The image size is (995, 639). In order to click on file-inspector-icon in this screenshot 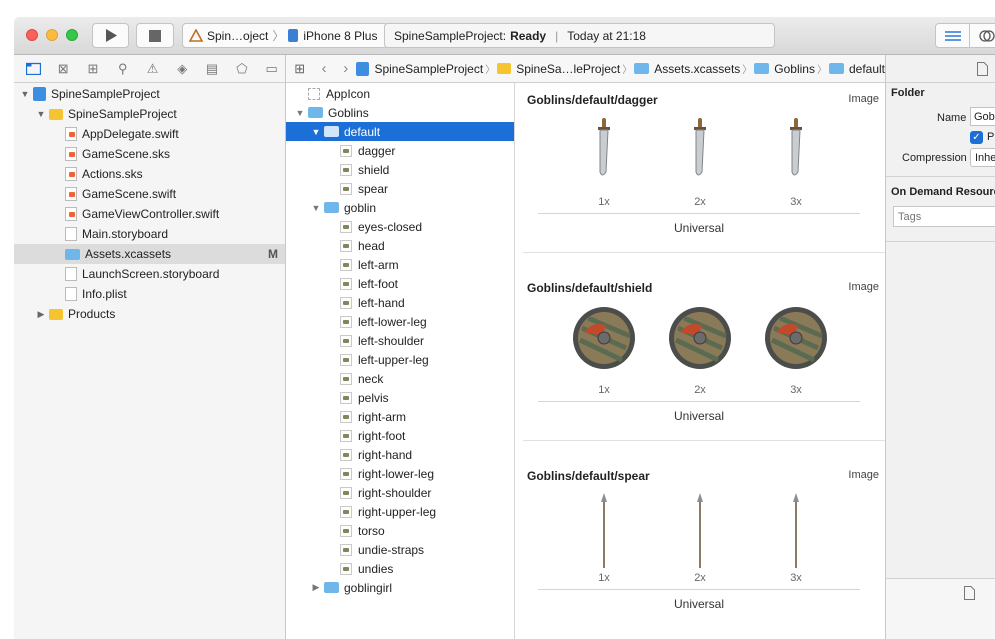, I will do `click(982, 69)`.